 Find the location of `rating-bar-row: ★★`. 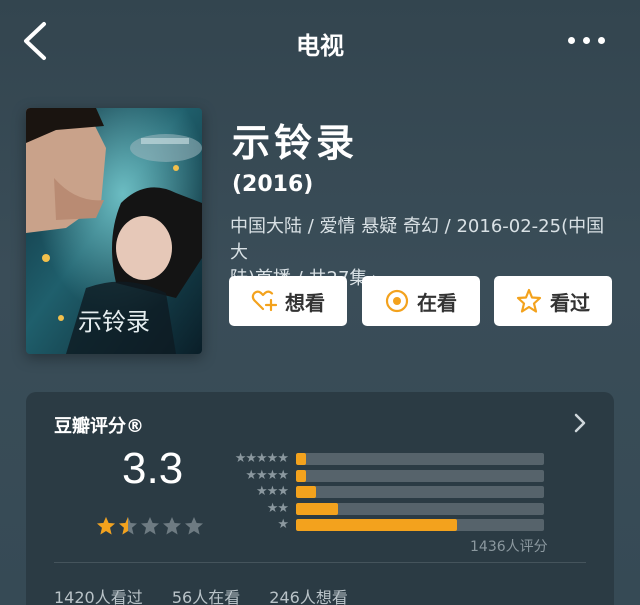

rating-bar-row: ★★ is located at coordinates (383, 508).